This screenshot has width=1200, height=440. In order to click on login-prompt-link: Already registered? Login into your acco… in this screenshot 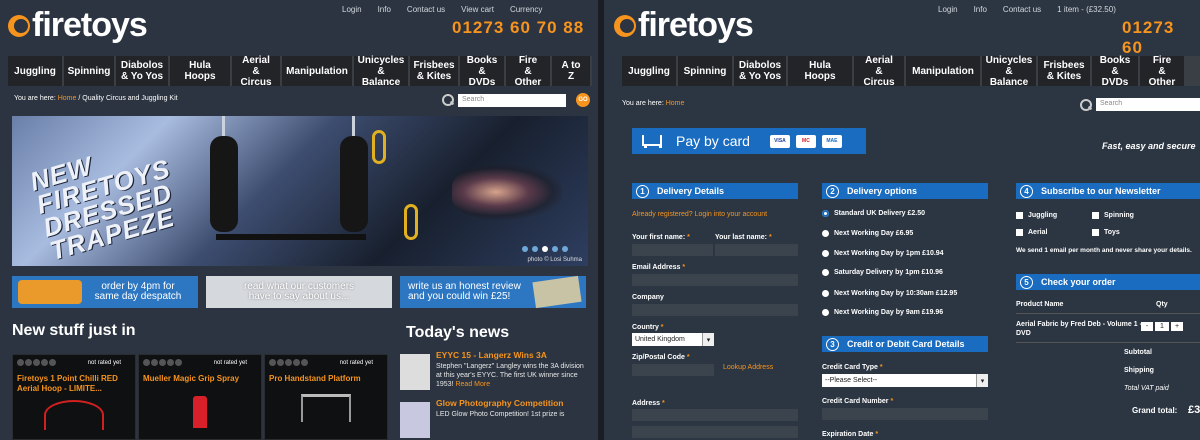, I will do `click(699, 214)`.